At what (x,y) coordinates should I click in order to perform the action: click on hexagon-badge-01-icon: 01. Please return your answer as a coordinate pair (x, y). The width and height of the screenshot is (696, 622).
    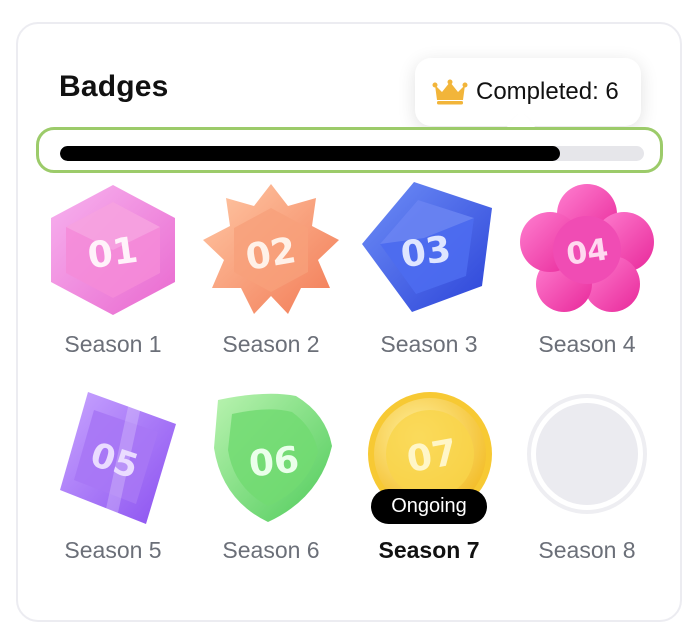
    Looking at the image, I should click on (113, 250).